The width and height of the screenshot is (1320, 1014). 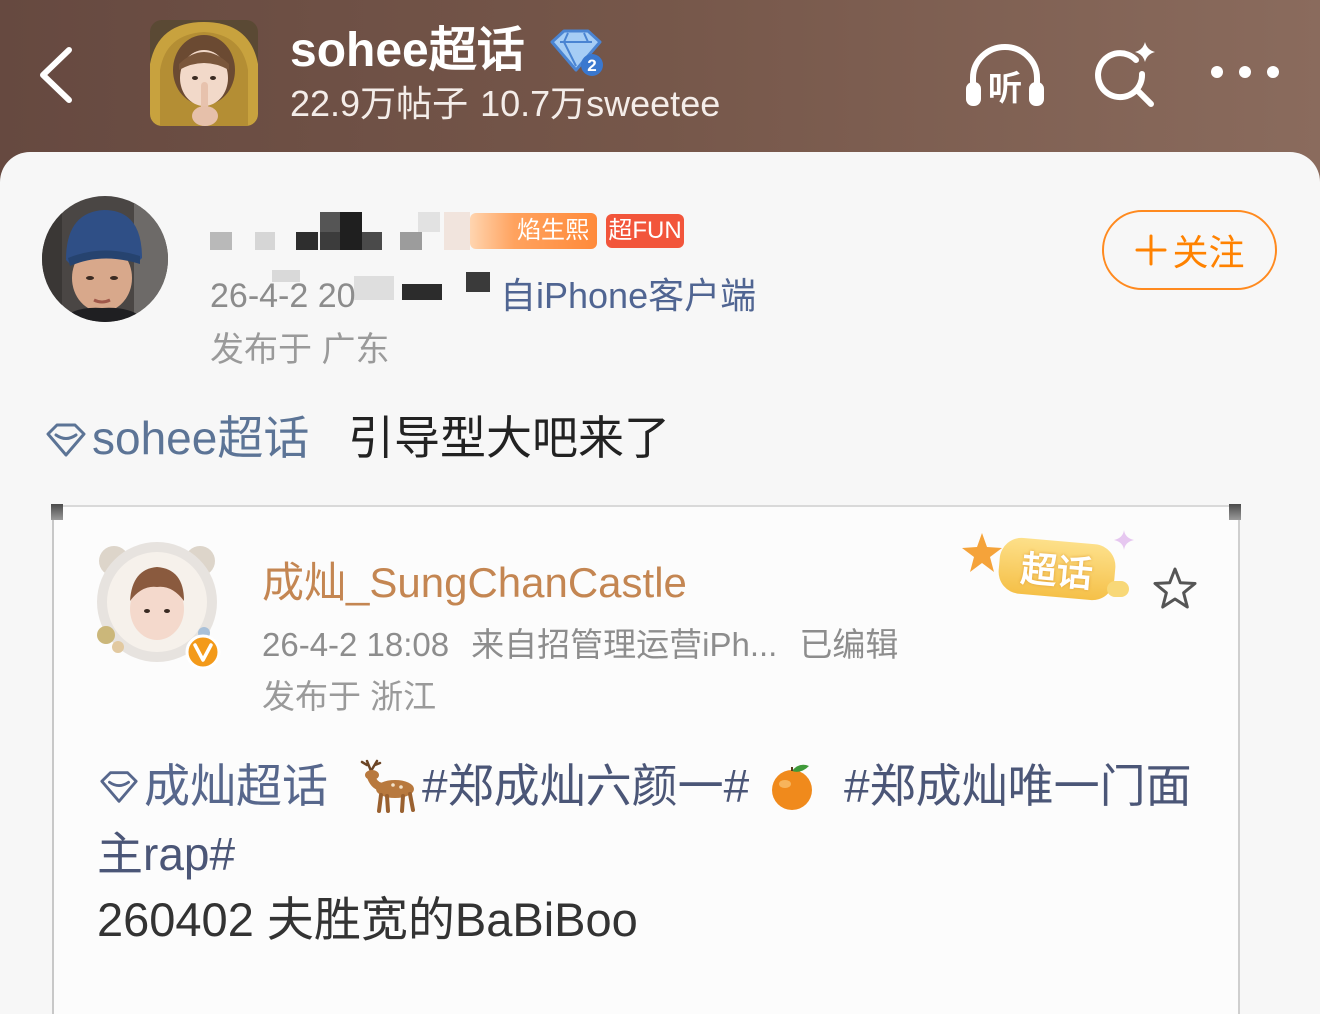 I want to click on more-dots-icon, so click(x=1245, y=72).